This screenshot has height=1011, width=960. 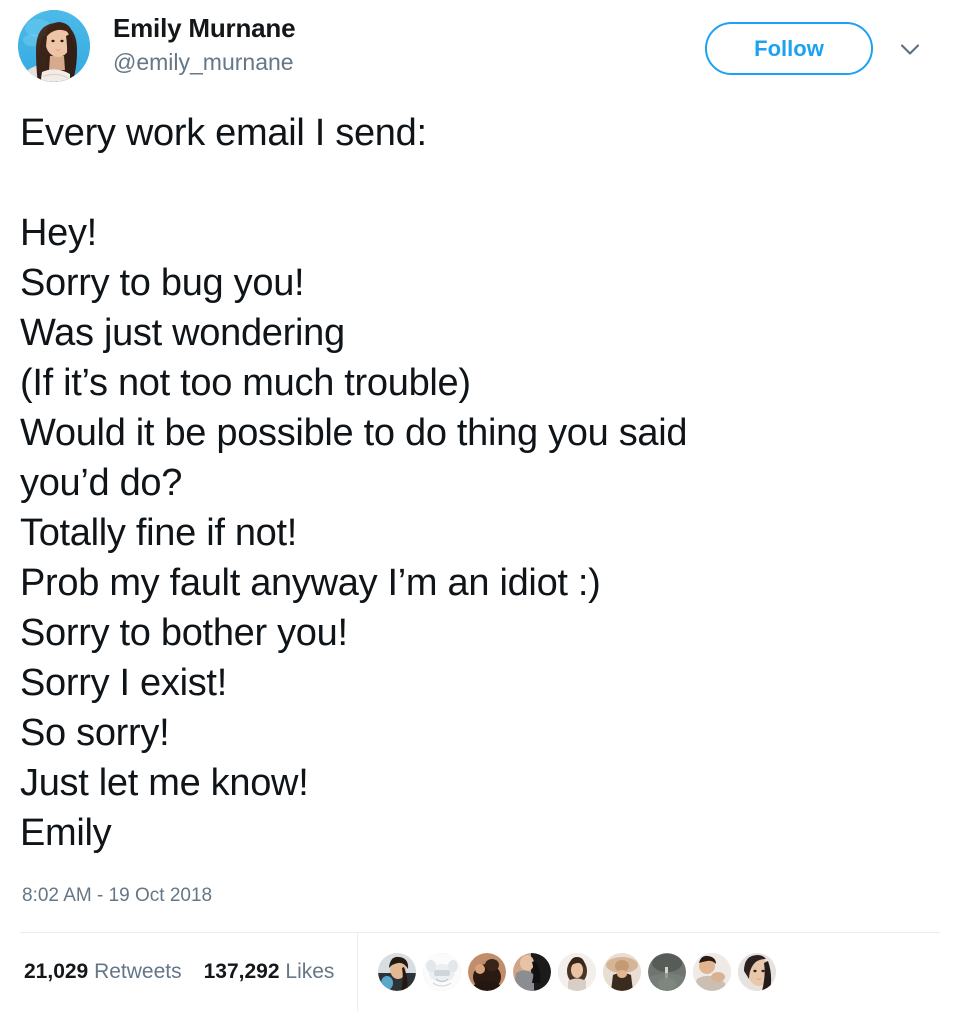 I want to click on tweet-line: (If it’s not too much trouble), so click(x=245, y=383).